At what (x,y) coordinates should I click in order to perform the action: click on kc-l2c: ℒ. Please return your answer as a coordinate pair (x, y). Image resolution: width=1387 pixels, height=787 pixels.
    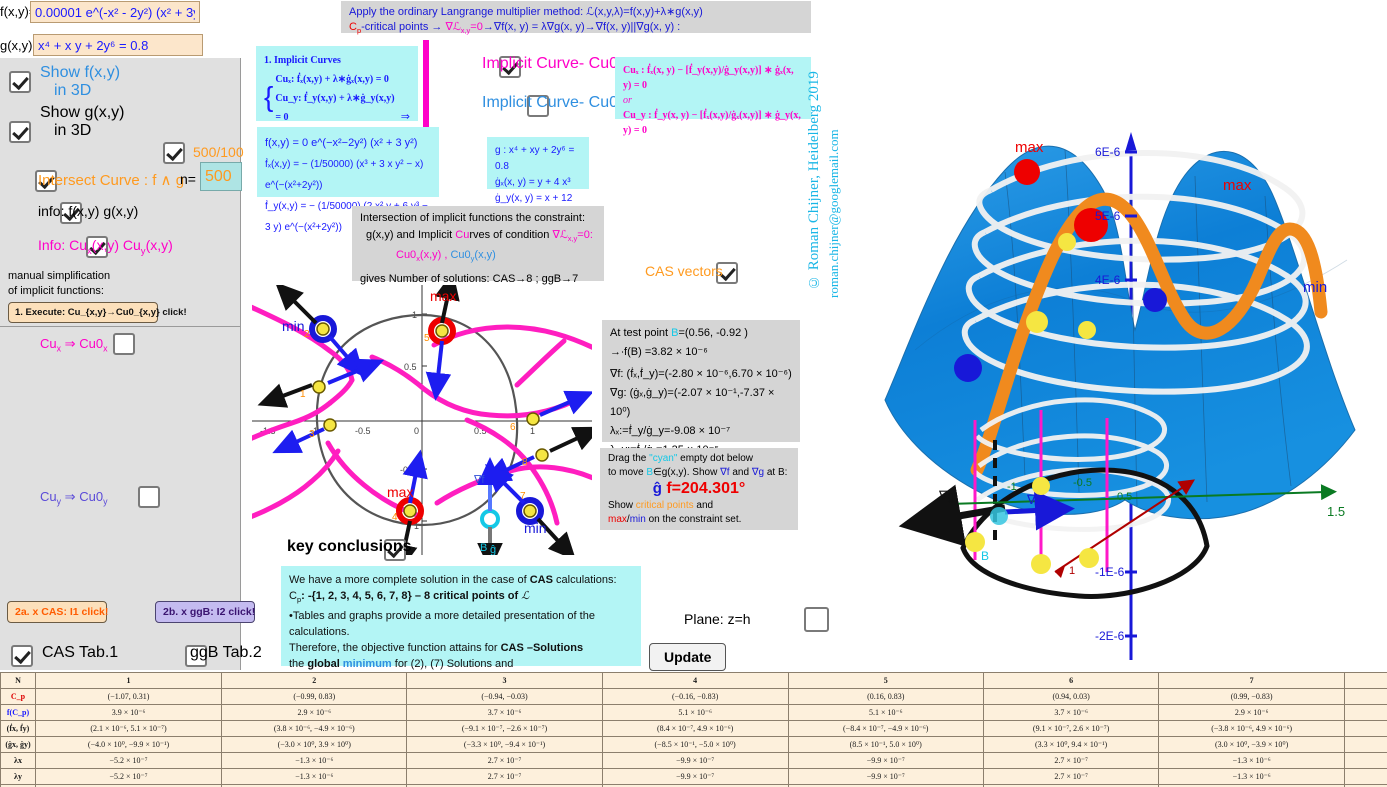
    Looking at the image, I should click on (525, 596).